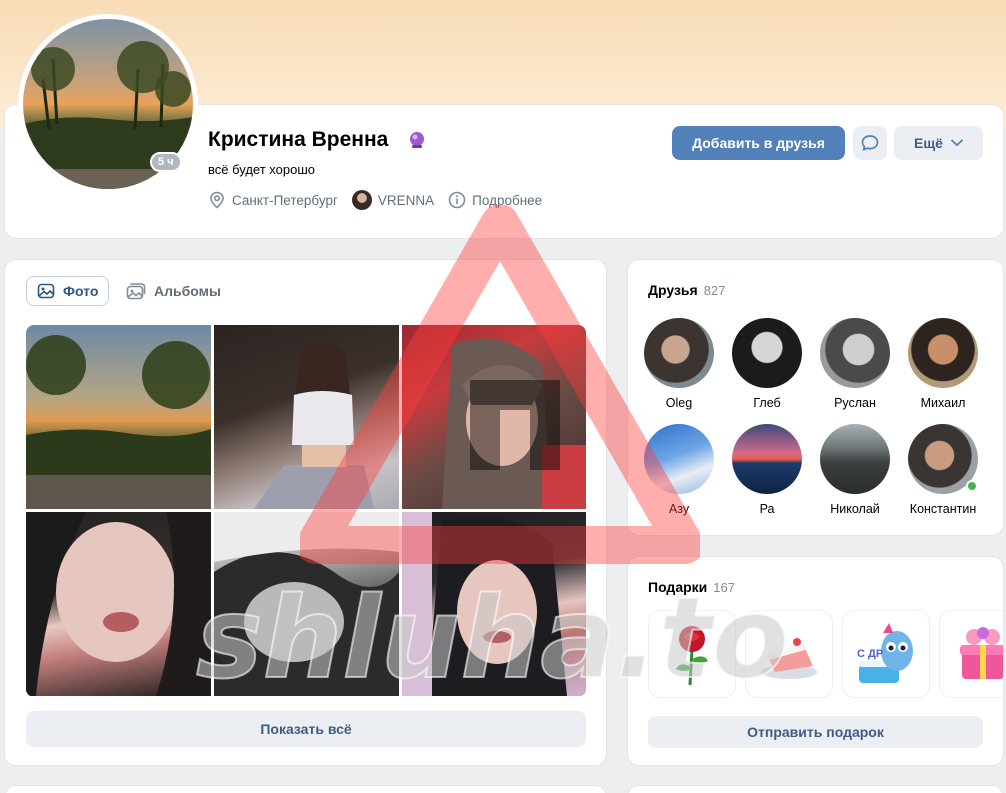  I want to click on show-all-photos-button: Показать всё, so click(306, 729).